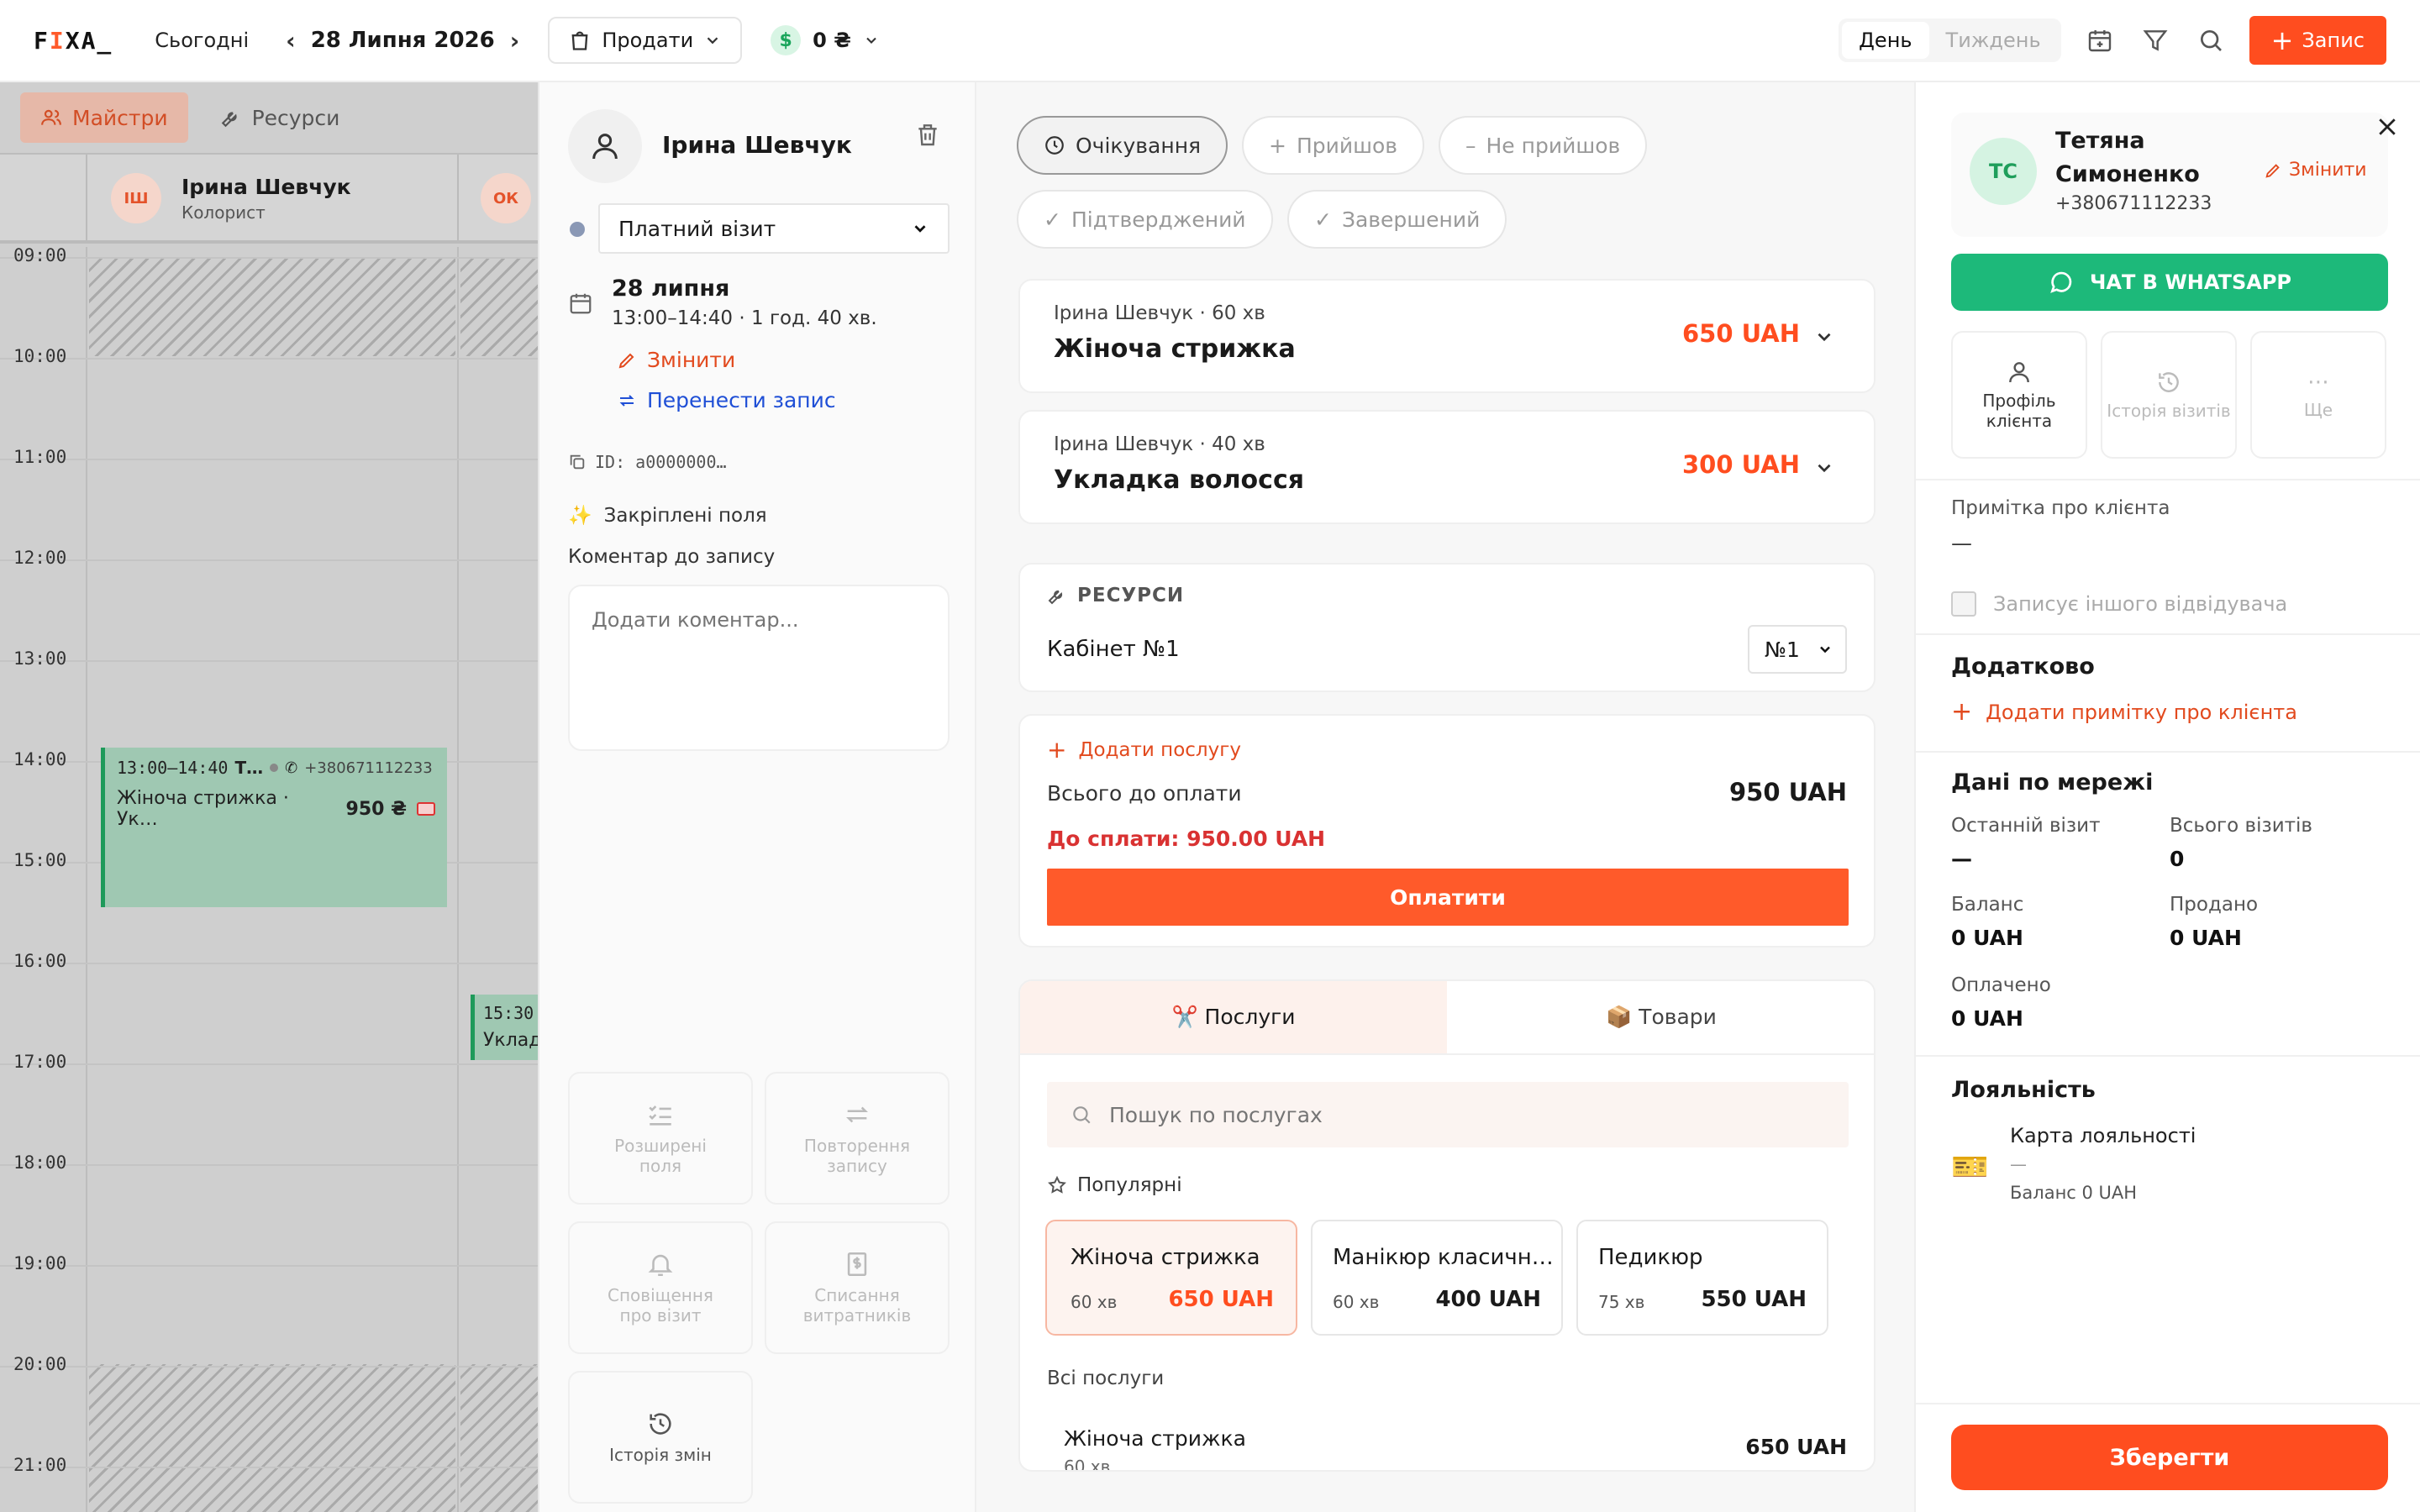 This screenshot has width=2420, height=1512. Describe the element at coordinates (857, 1138) in the screenshot. I see `repeat-record-button: Повторення запису` at that location.